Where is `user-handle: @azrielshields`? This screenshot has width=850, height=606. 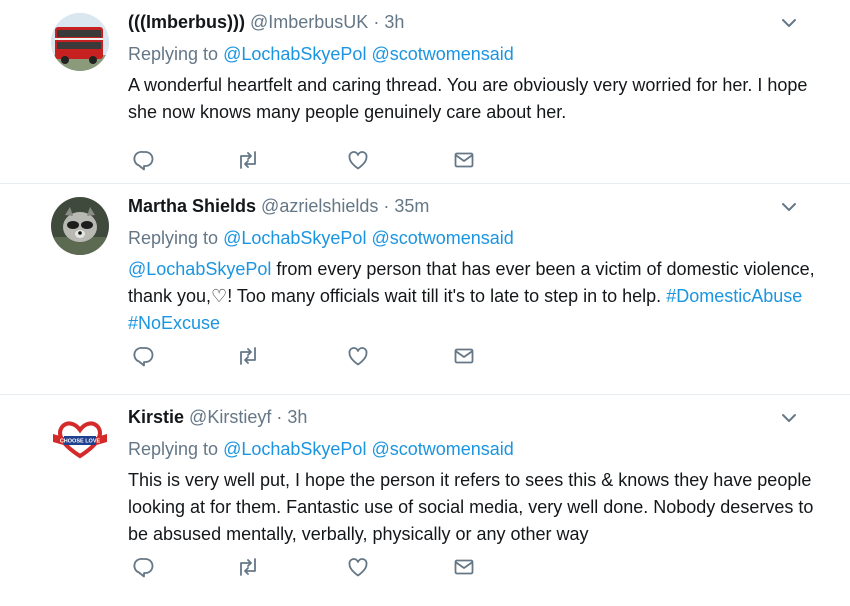
user-handle: @azrielshields is located at coordinates (319, 206).